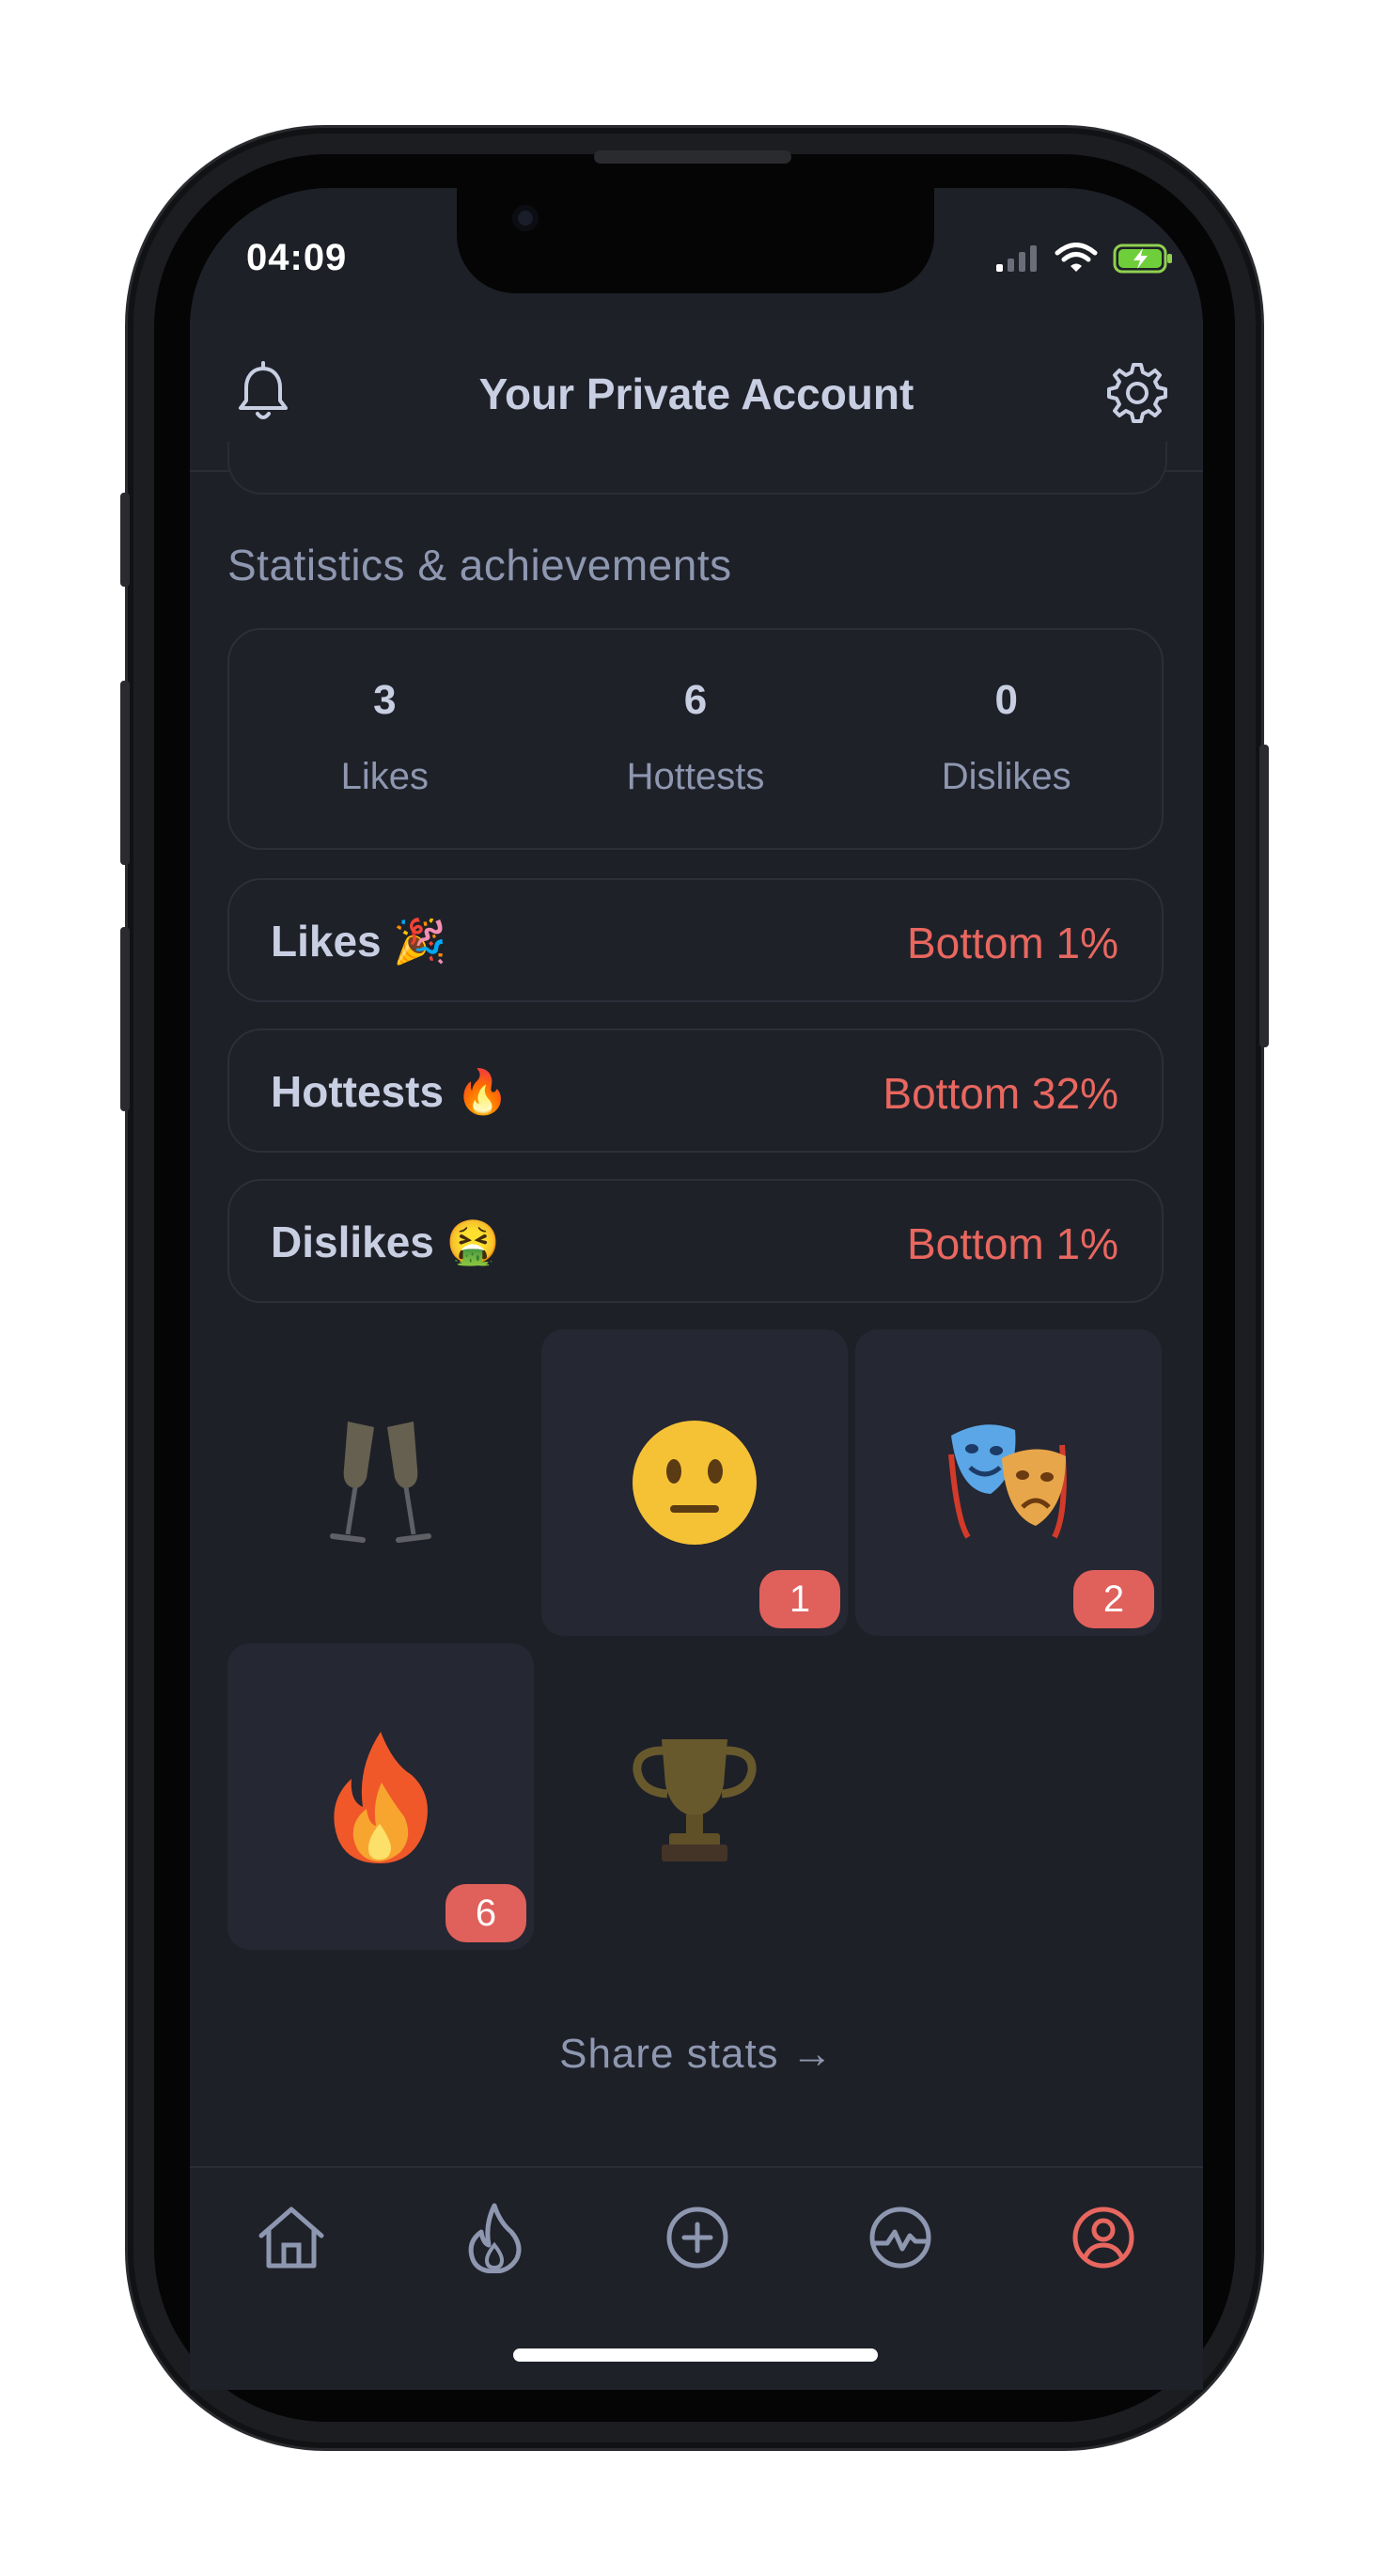 This screenshot has width=1391, height=2576. What do you see at coordinates (696, 2355) in the screenshot?
I see `home-indicator` at bounding box center [696, 2355].